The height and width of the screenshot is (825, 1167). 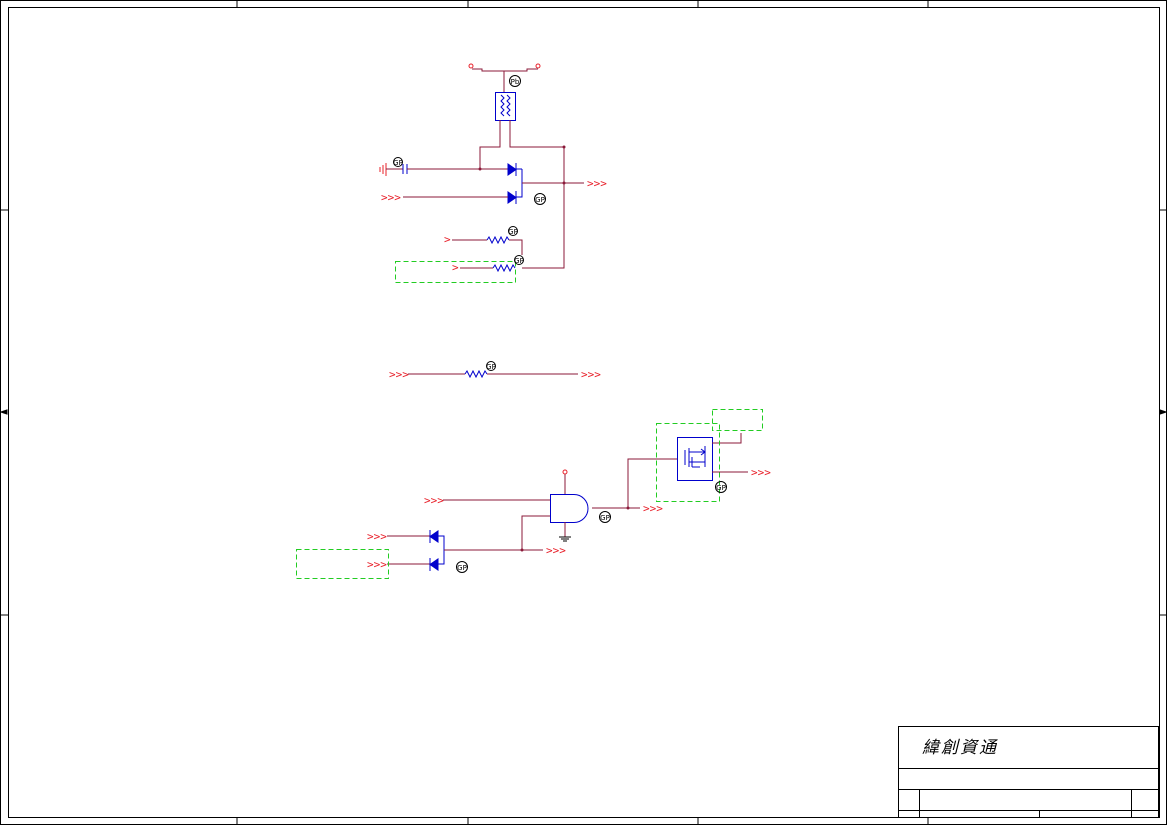 What do you see at coordinates (564, 147) in the screenshot?
I see `junction-dot` at bounding box center [564, 147].